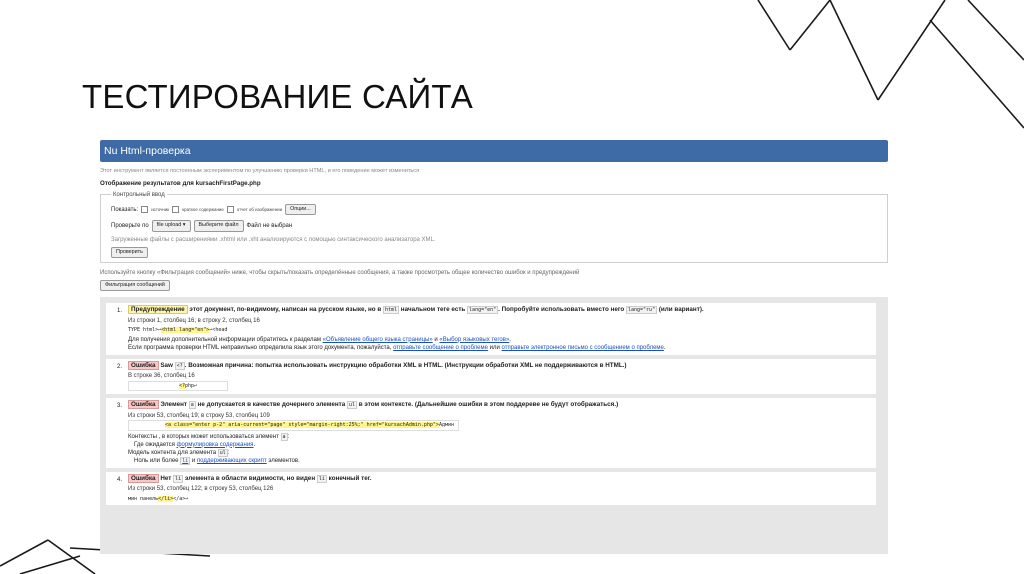  Describe the element at coordinates (174, 405) in the screenshot. I see `message-text: Элемент` at that location.